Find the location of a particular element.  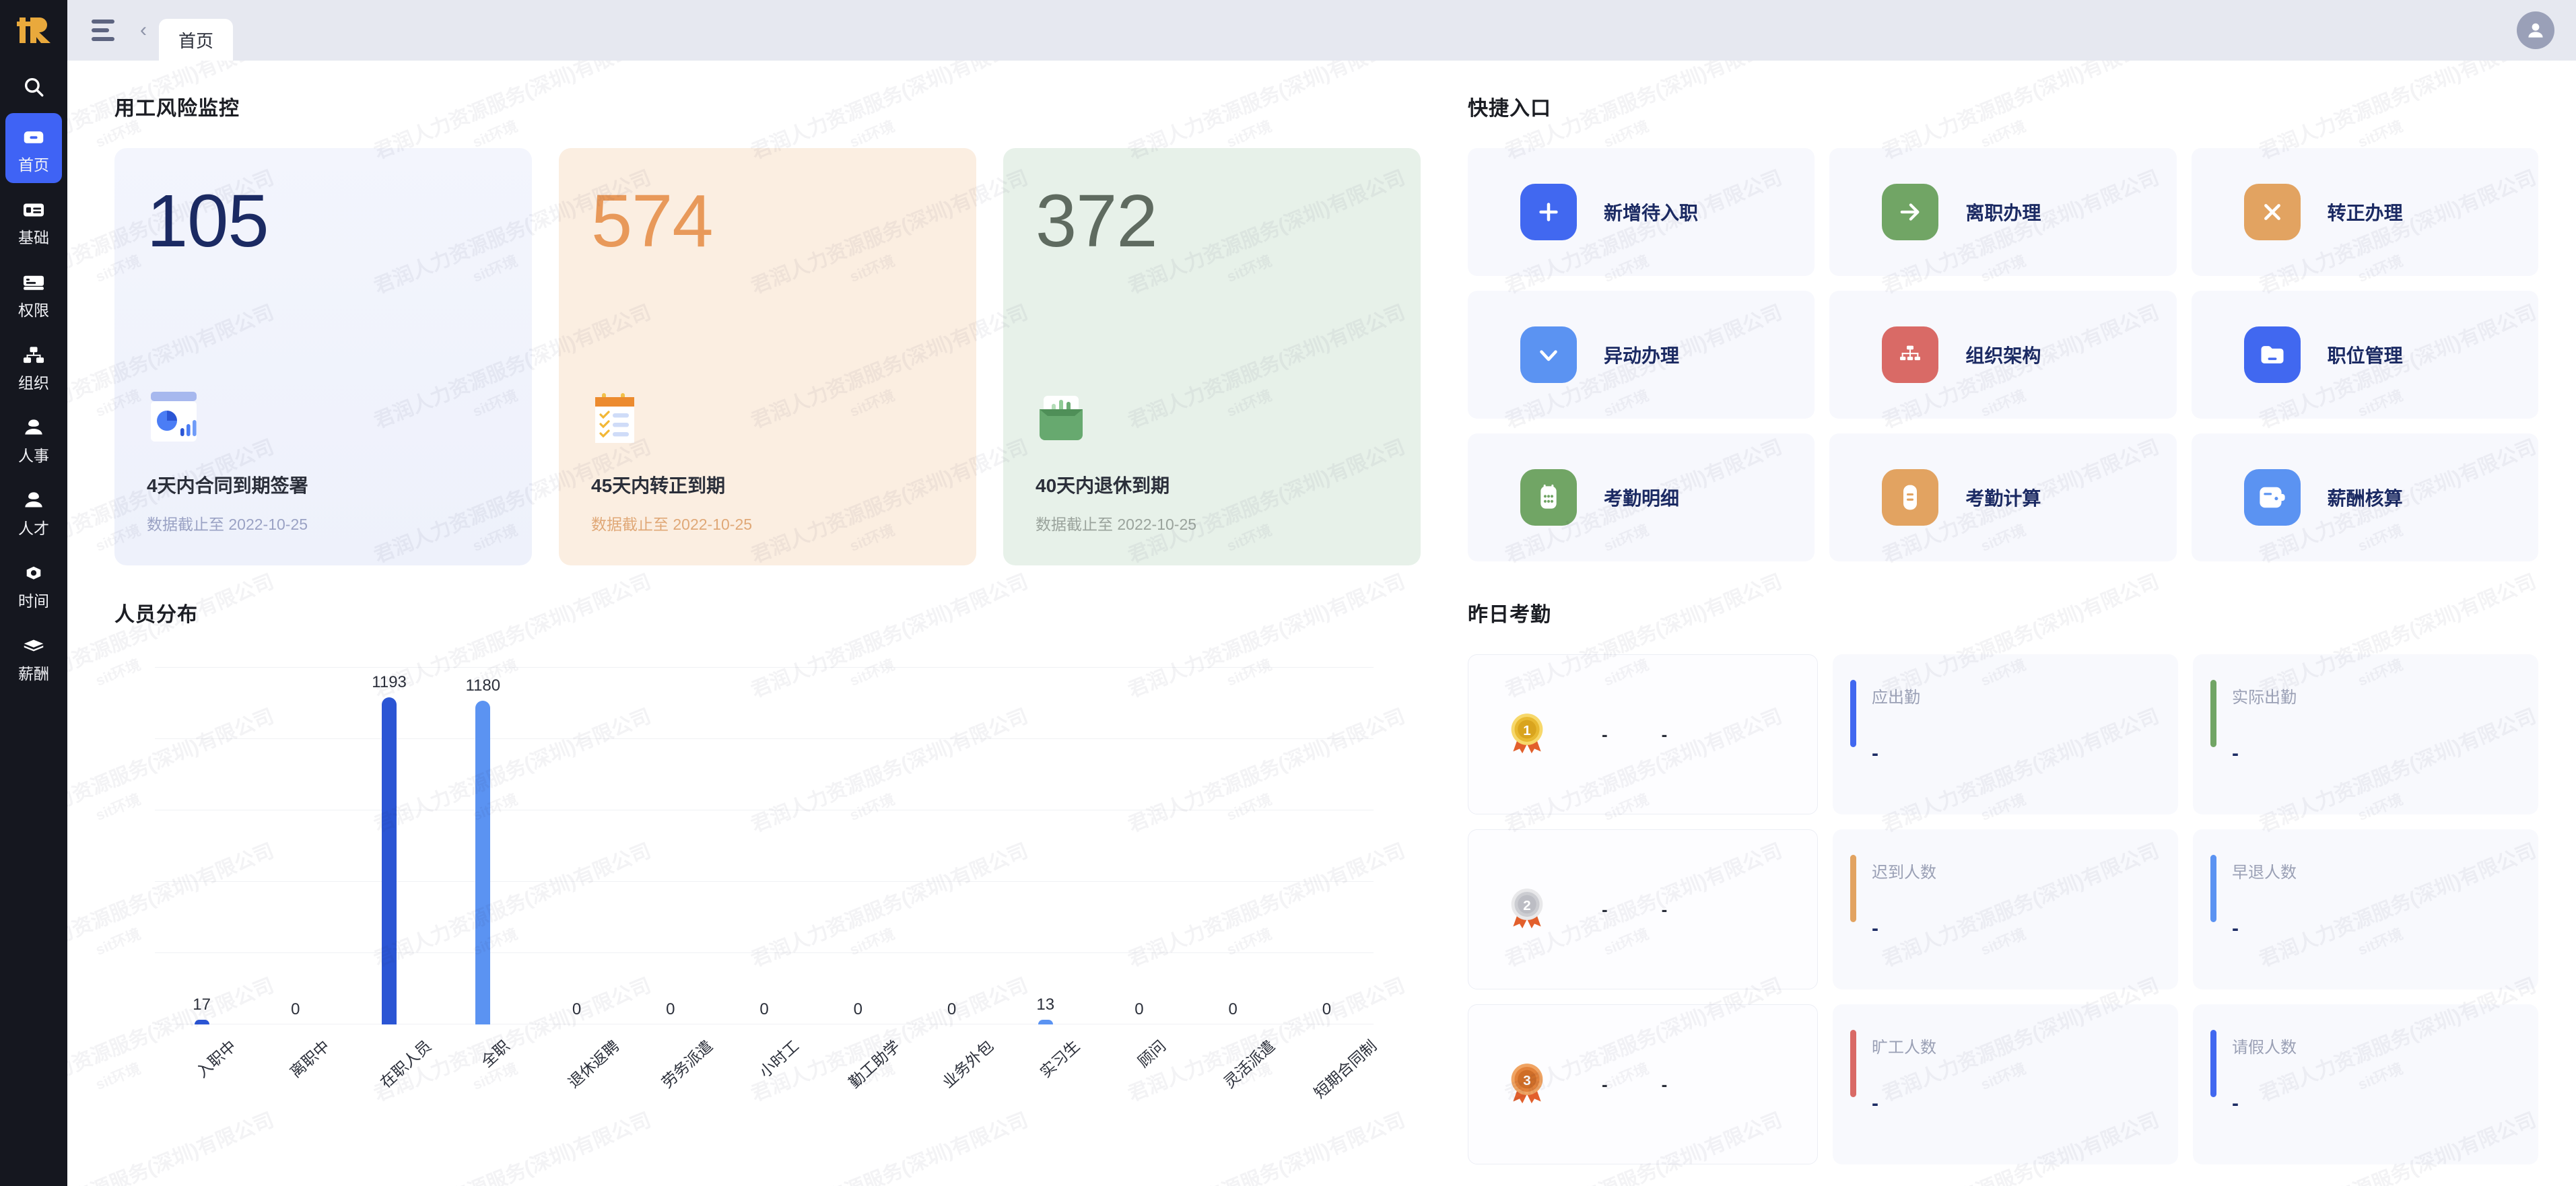

quick-entry-card: 考勤计算 is located at coordinates (2003, 497).